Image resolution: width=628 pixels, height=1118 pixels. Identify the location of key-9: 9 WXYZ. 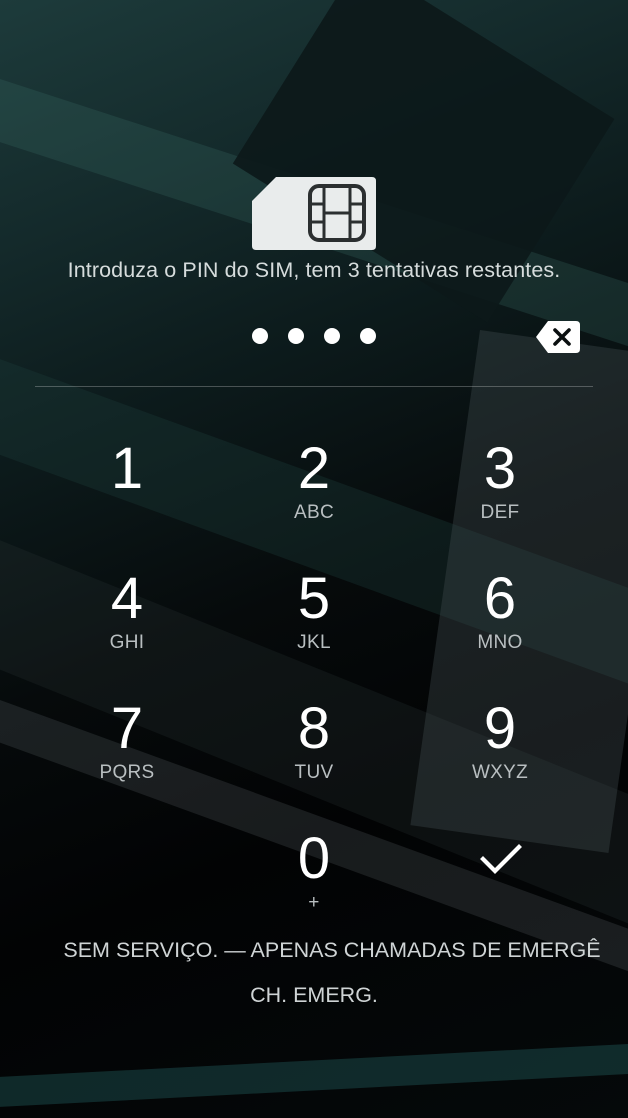
(500, 755).